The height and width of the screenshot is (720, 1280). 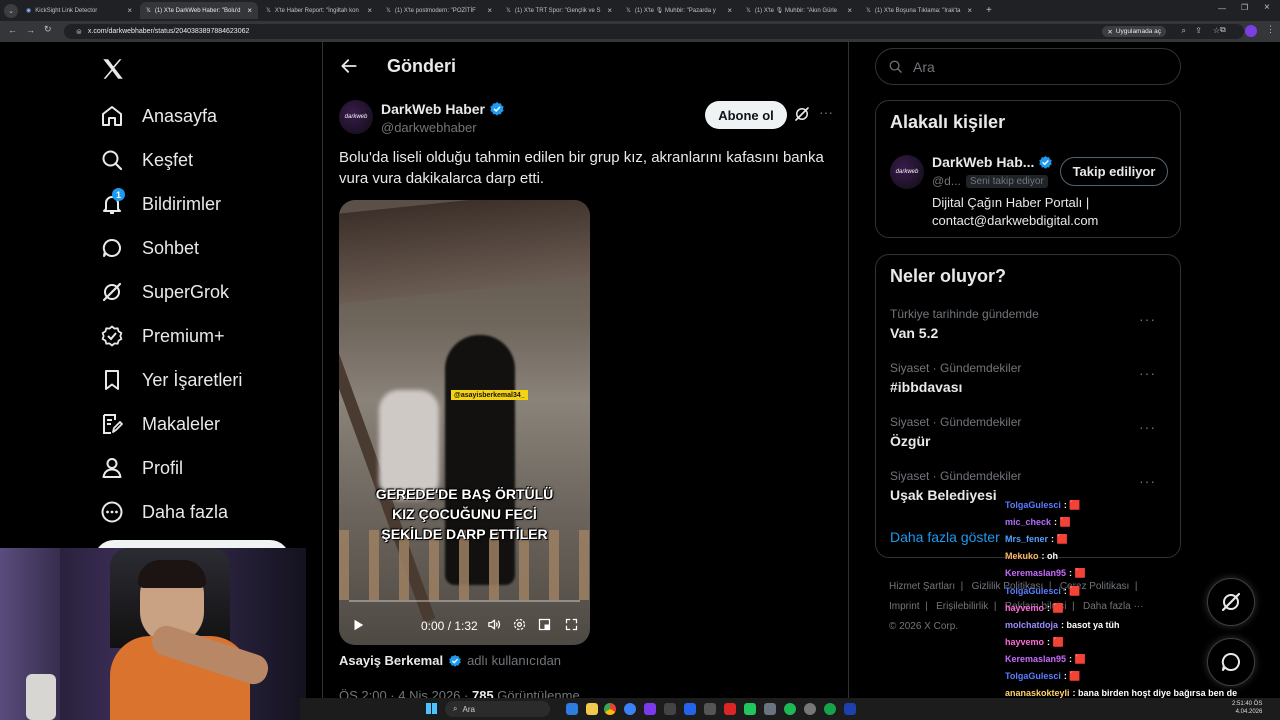 What do you see at coordinates (1030, 324) in the screenshot?
I see `trend-item: Türkiye tarihinde gündemde Van 5.2 ···` at bounding box center [1030, 324].